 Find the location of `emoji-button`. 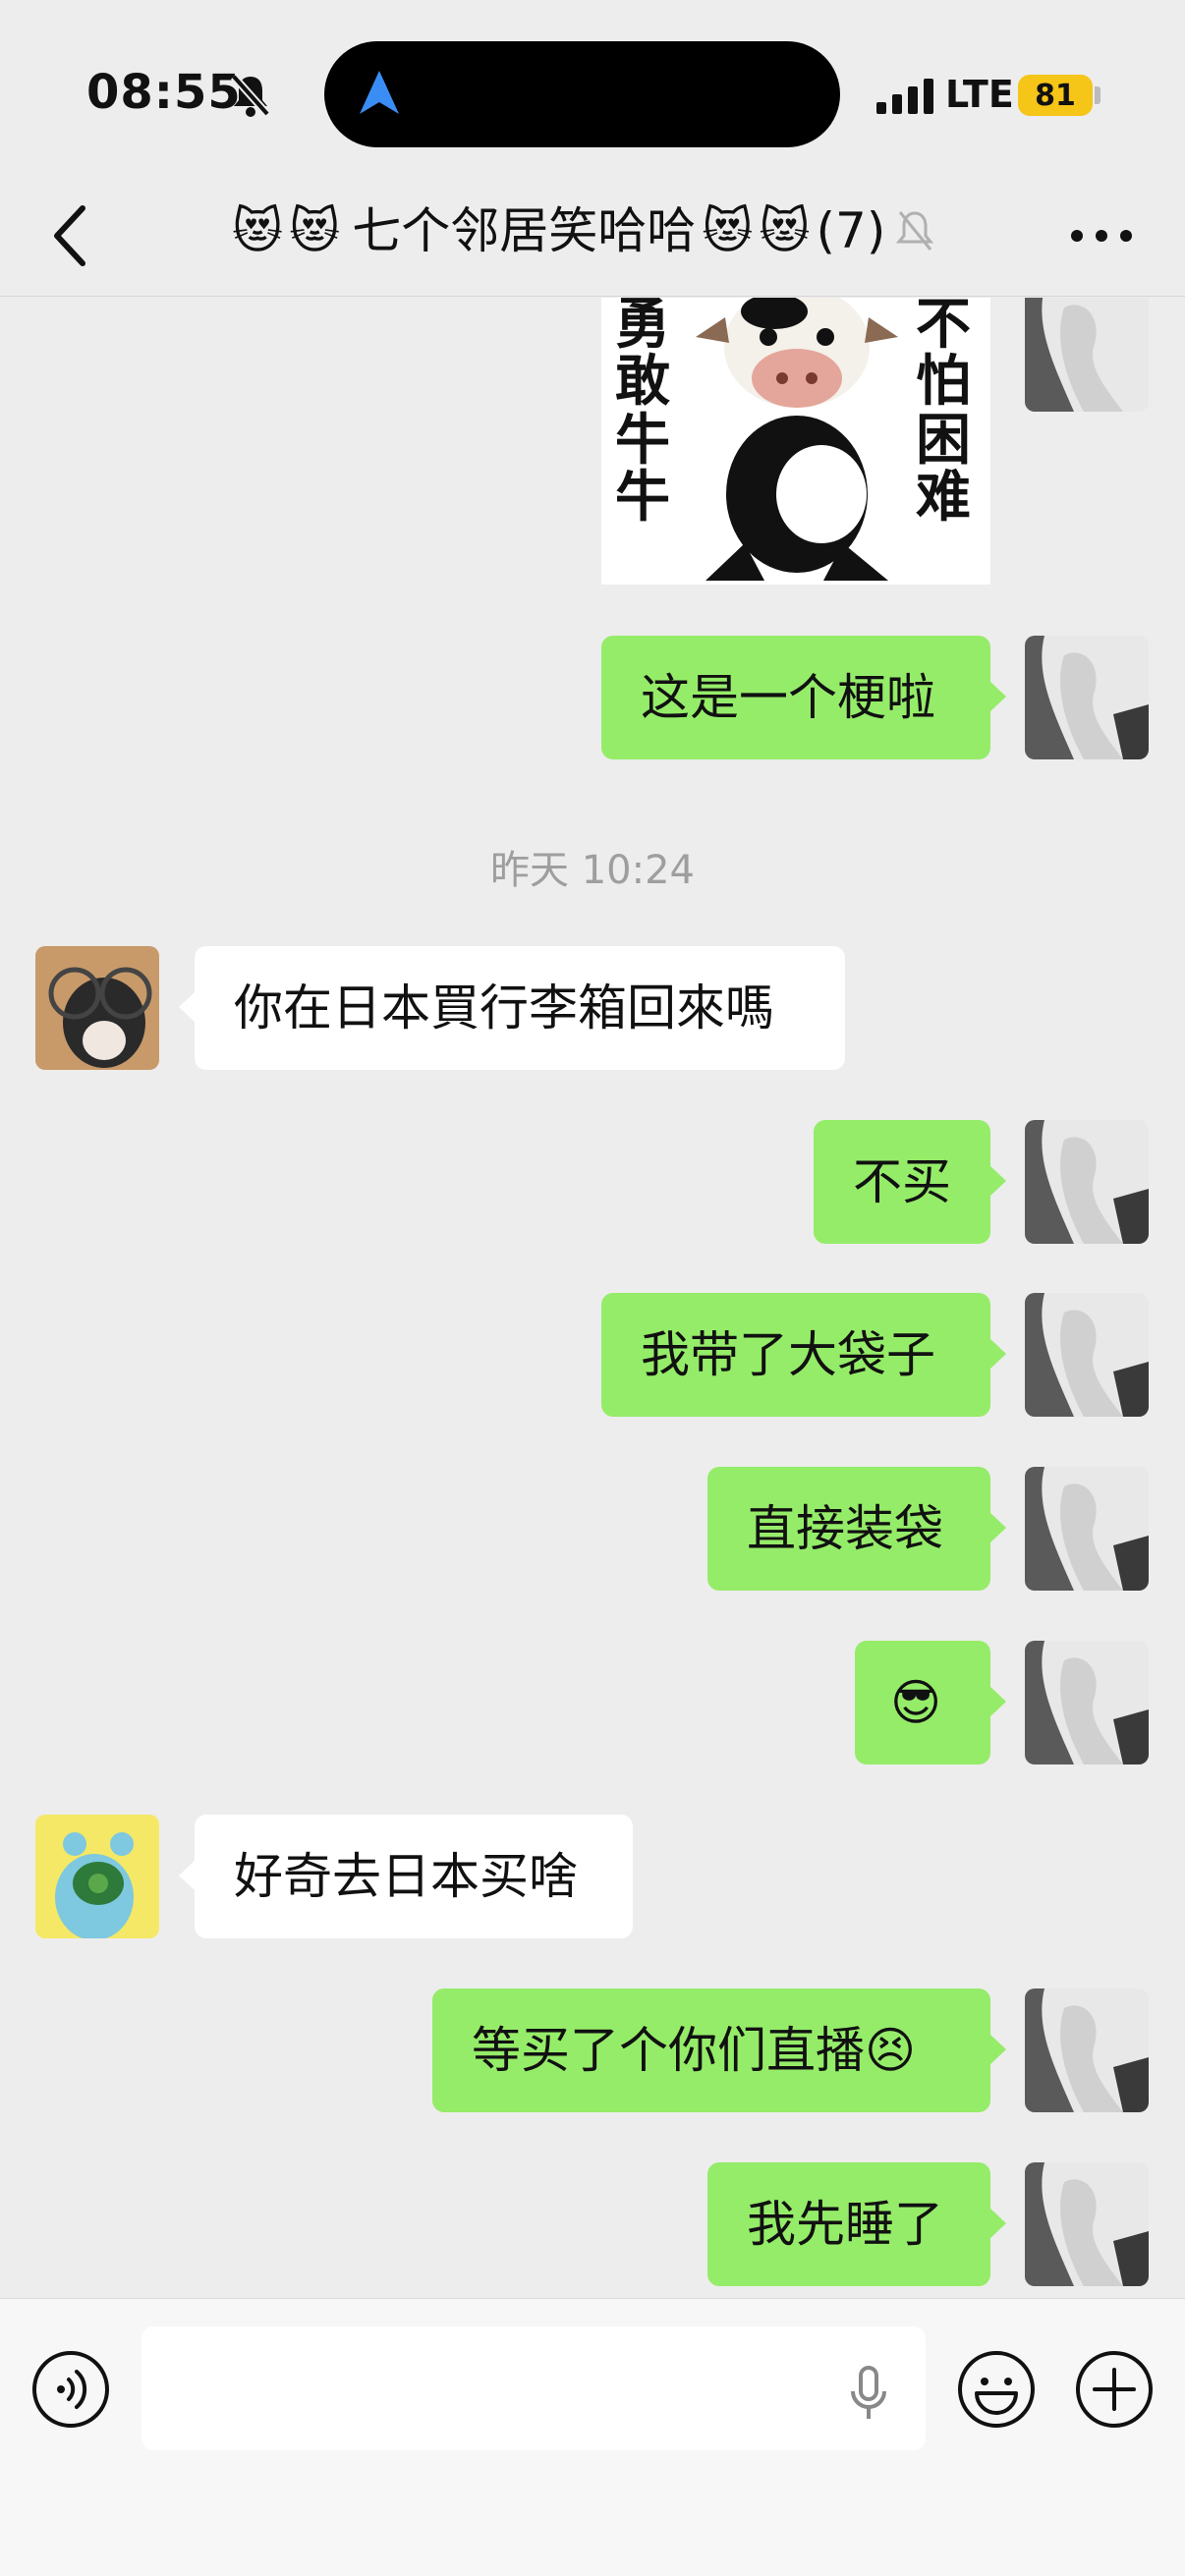

emoji-button is located at coordinates (997, 2389).